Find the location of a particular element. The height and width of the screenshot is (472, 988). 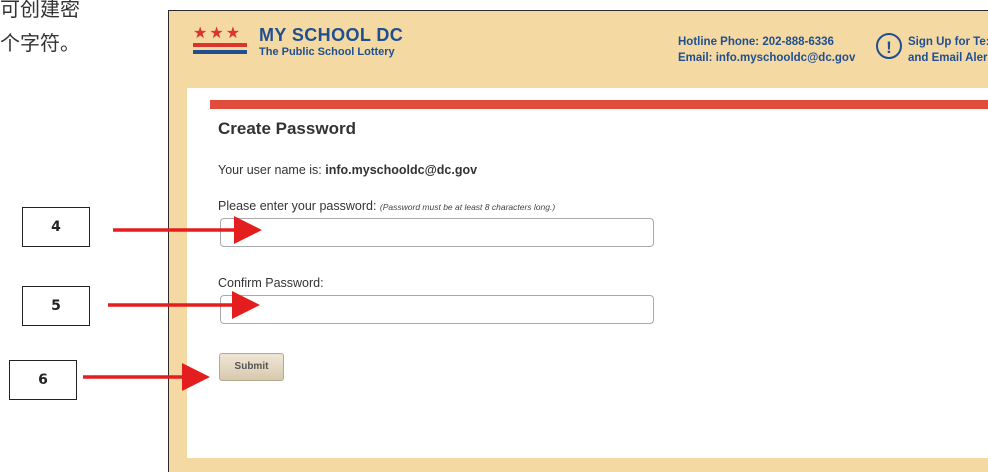

annotation-box-4: 4 is located at coordinates (56, 227).